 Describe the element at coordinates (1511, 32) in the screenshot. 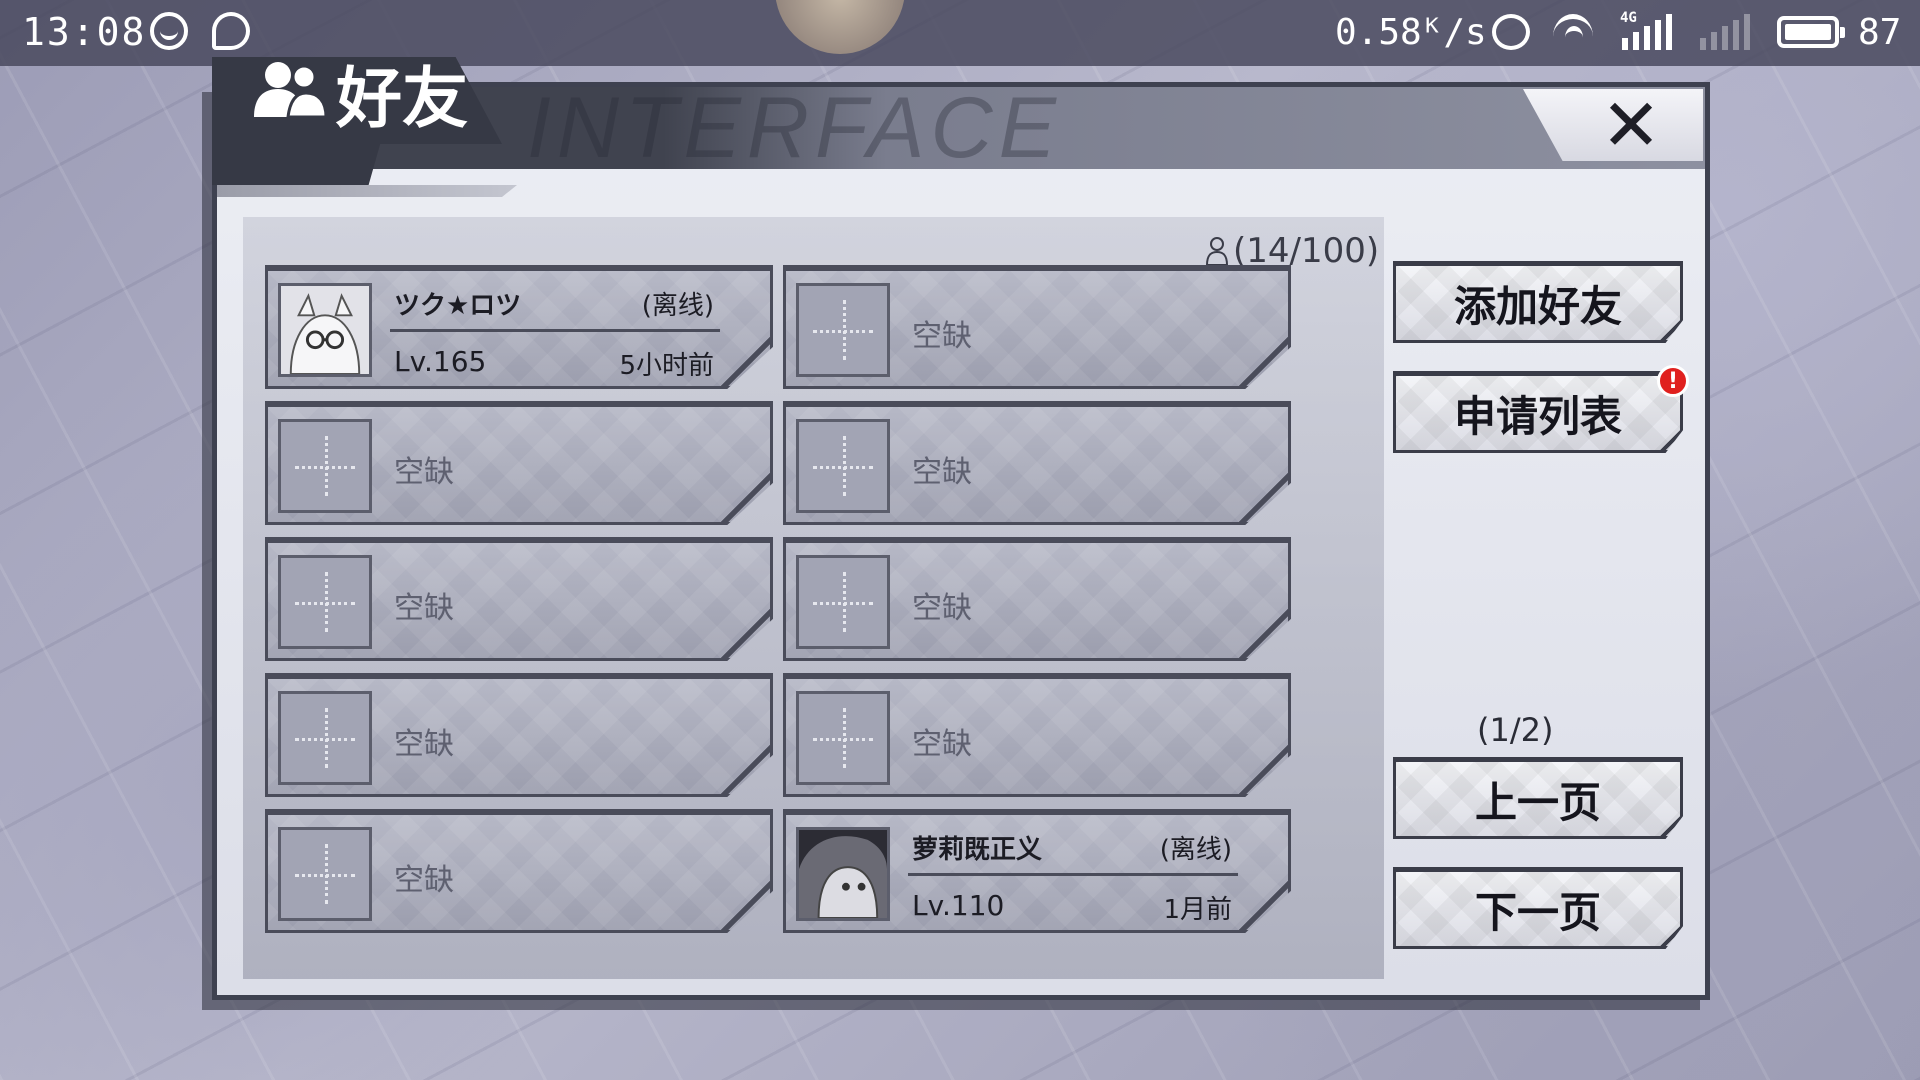

I see `alarm-icon` at that location.